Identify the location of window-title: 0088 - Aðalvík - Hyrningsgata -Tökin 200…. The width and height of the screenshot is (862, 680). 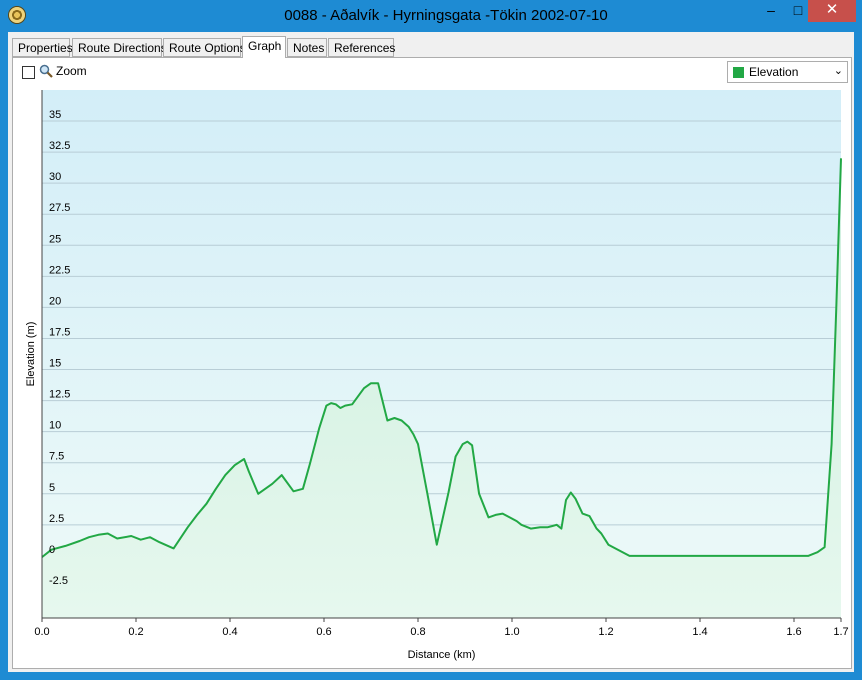
(446, 15).